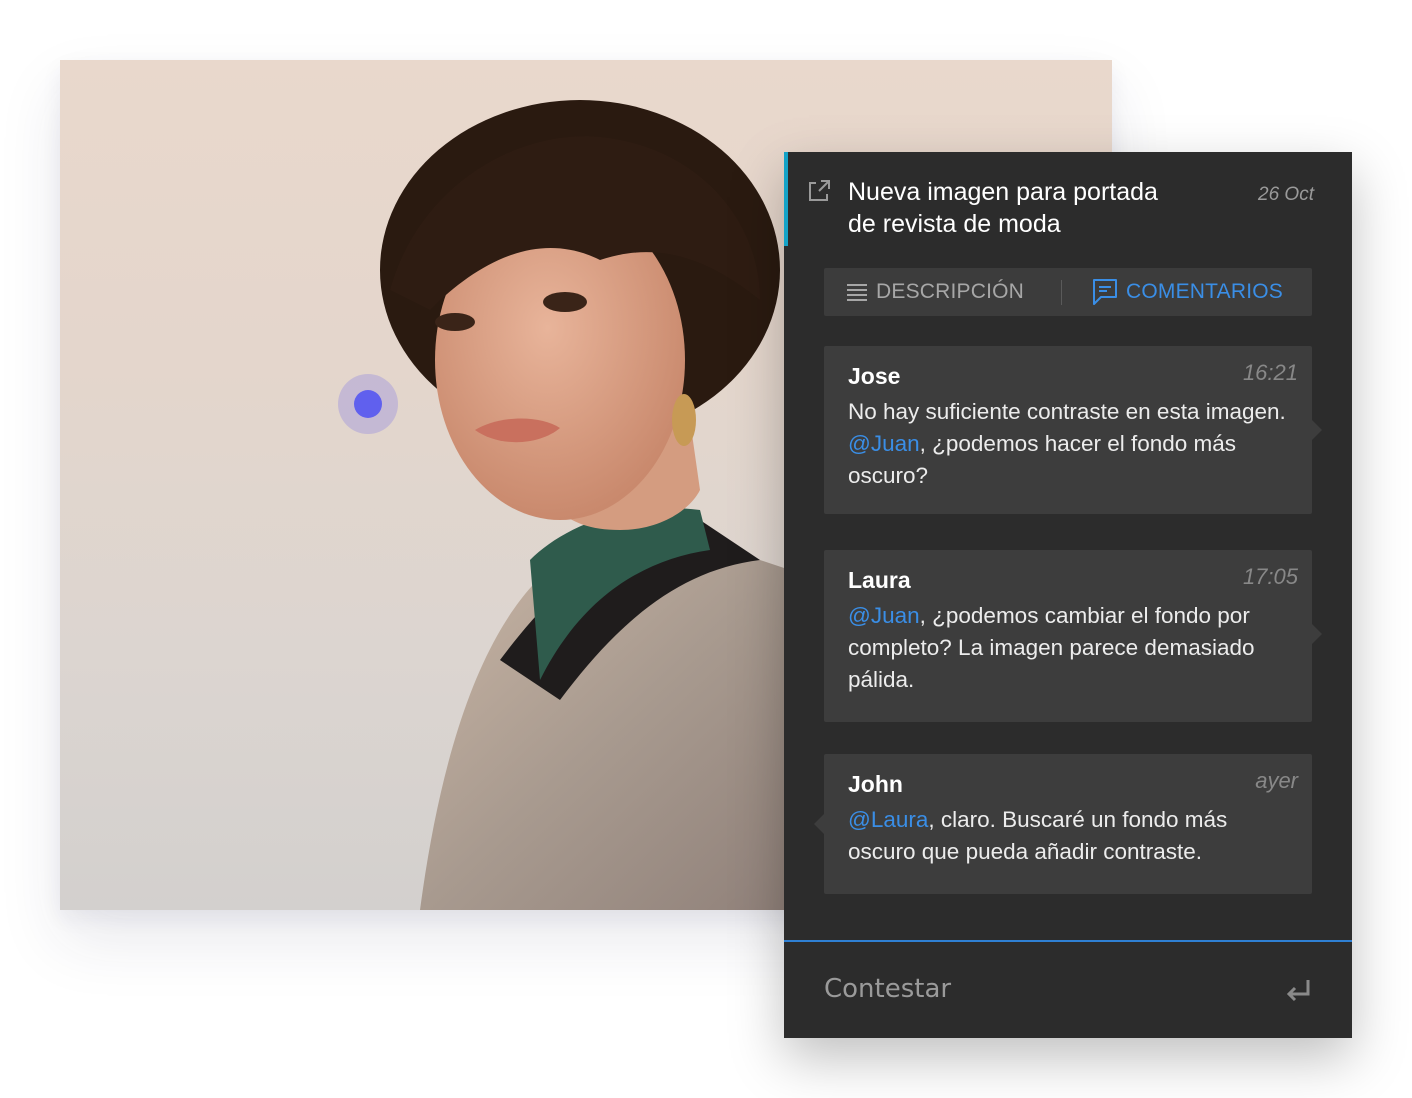  I want to click on comment-author: Jose, so click(874, 376).